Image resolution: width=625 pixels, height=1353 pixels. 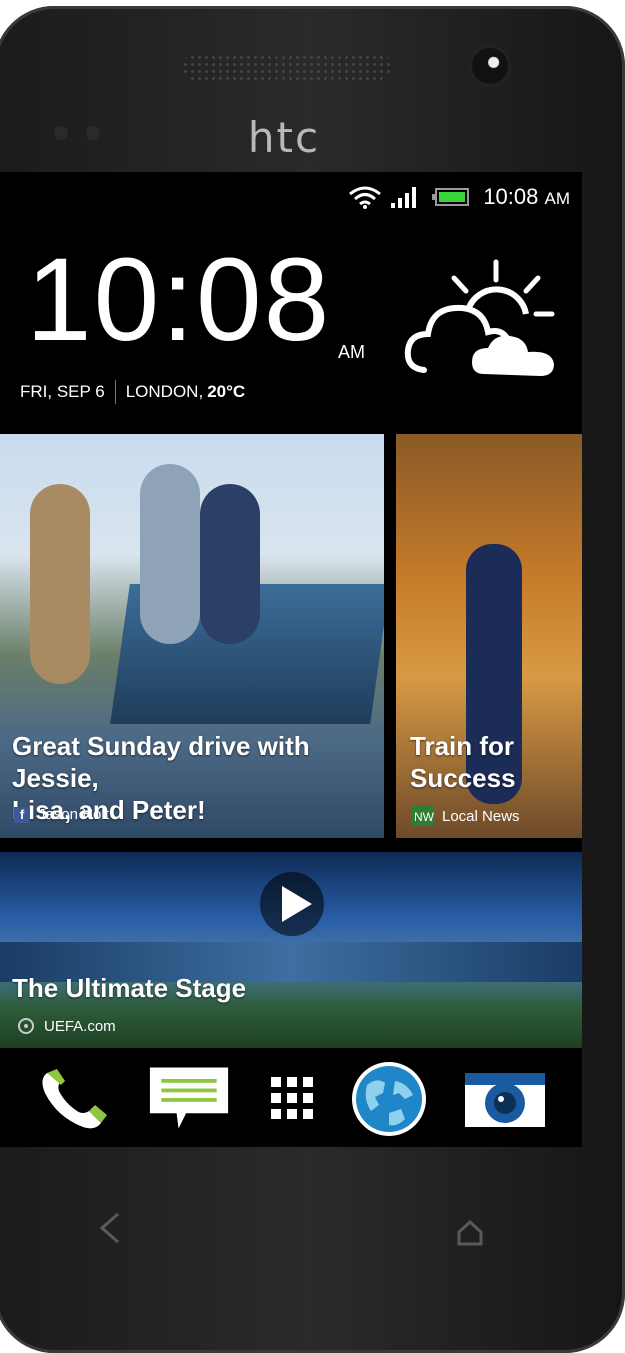 I want to click on svg-text: NW, so click(x=424, y=817).